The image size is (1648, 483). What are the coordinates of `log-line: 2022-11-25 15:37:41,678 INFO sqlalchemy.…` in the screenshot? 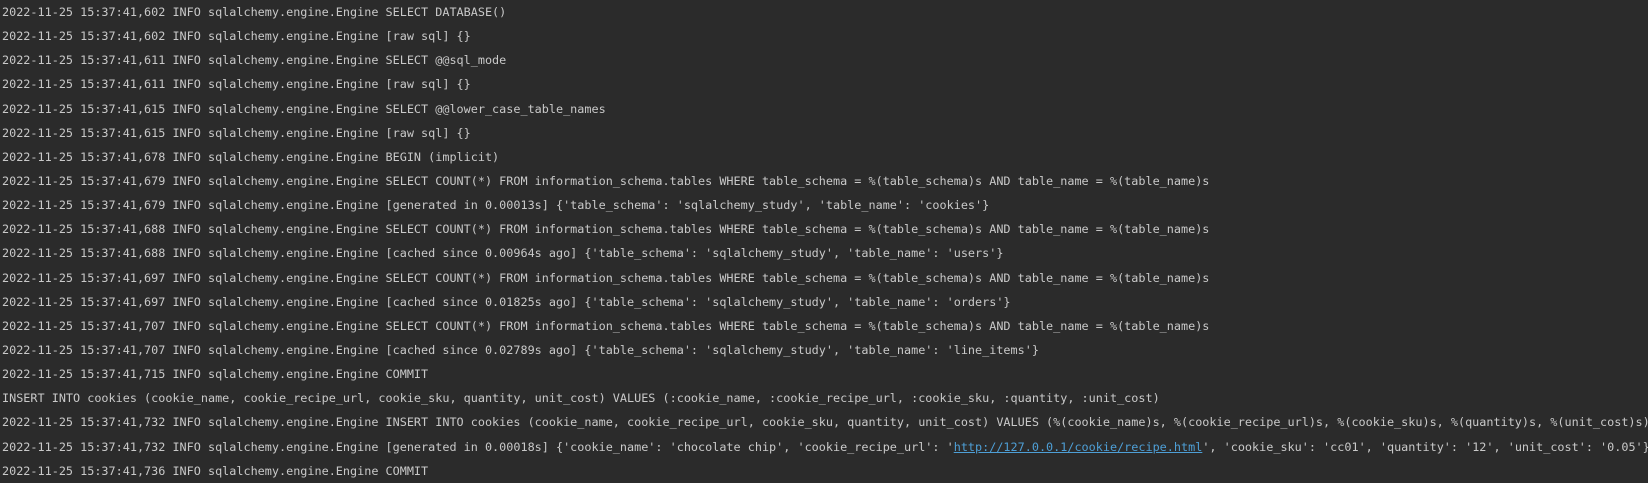 It's located at (251, 156).